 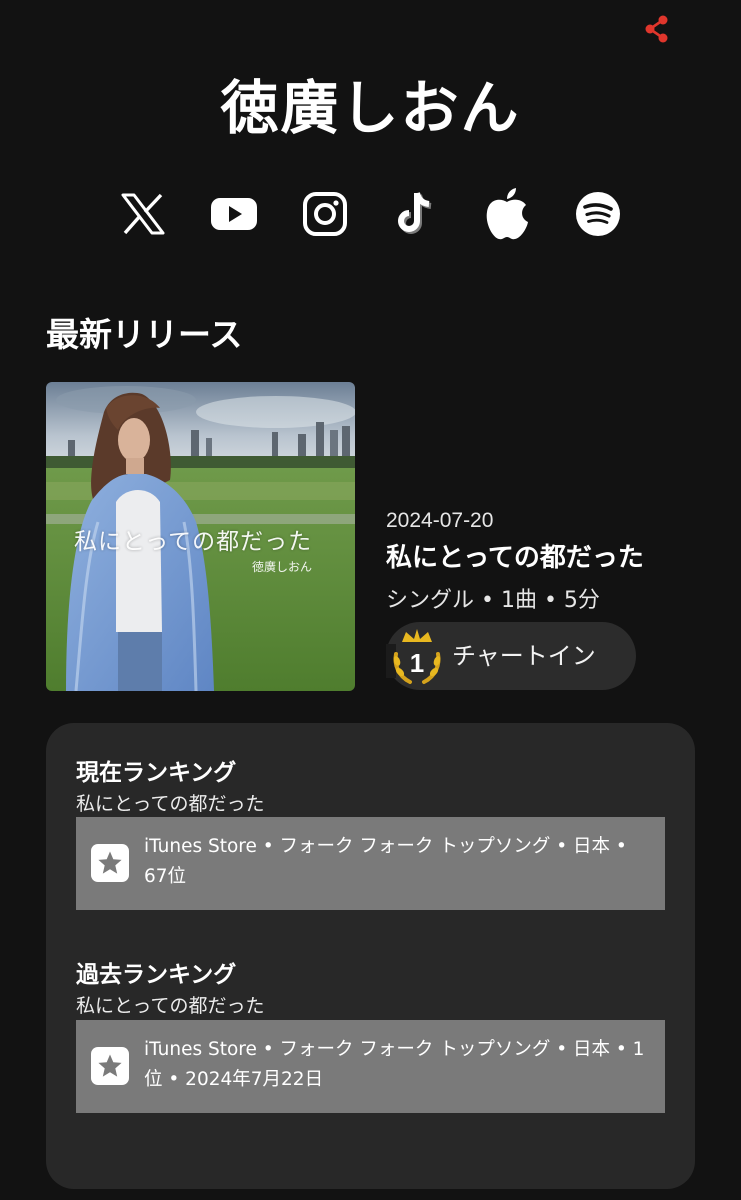 I want to click on social-links, so click(x=370, y=214).